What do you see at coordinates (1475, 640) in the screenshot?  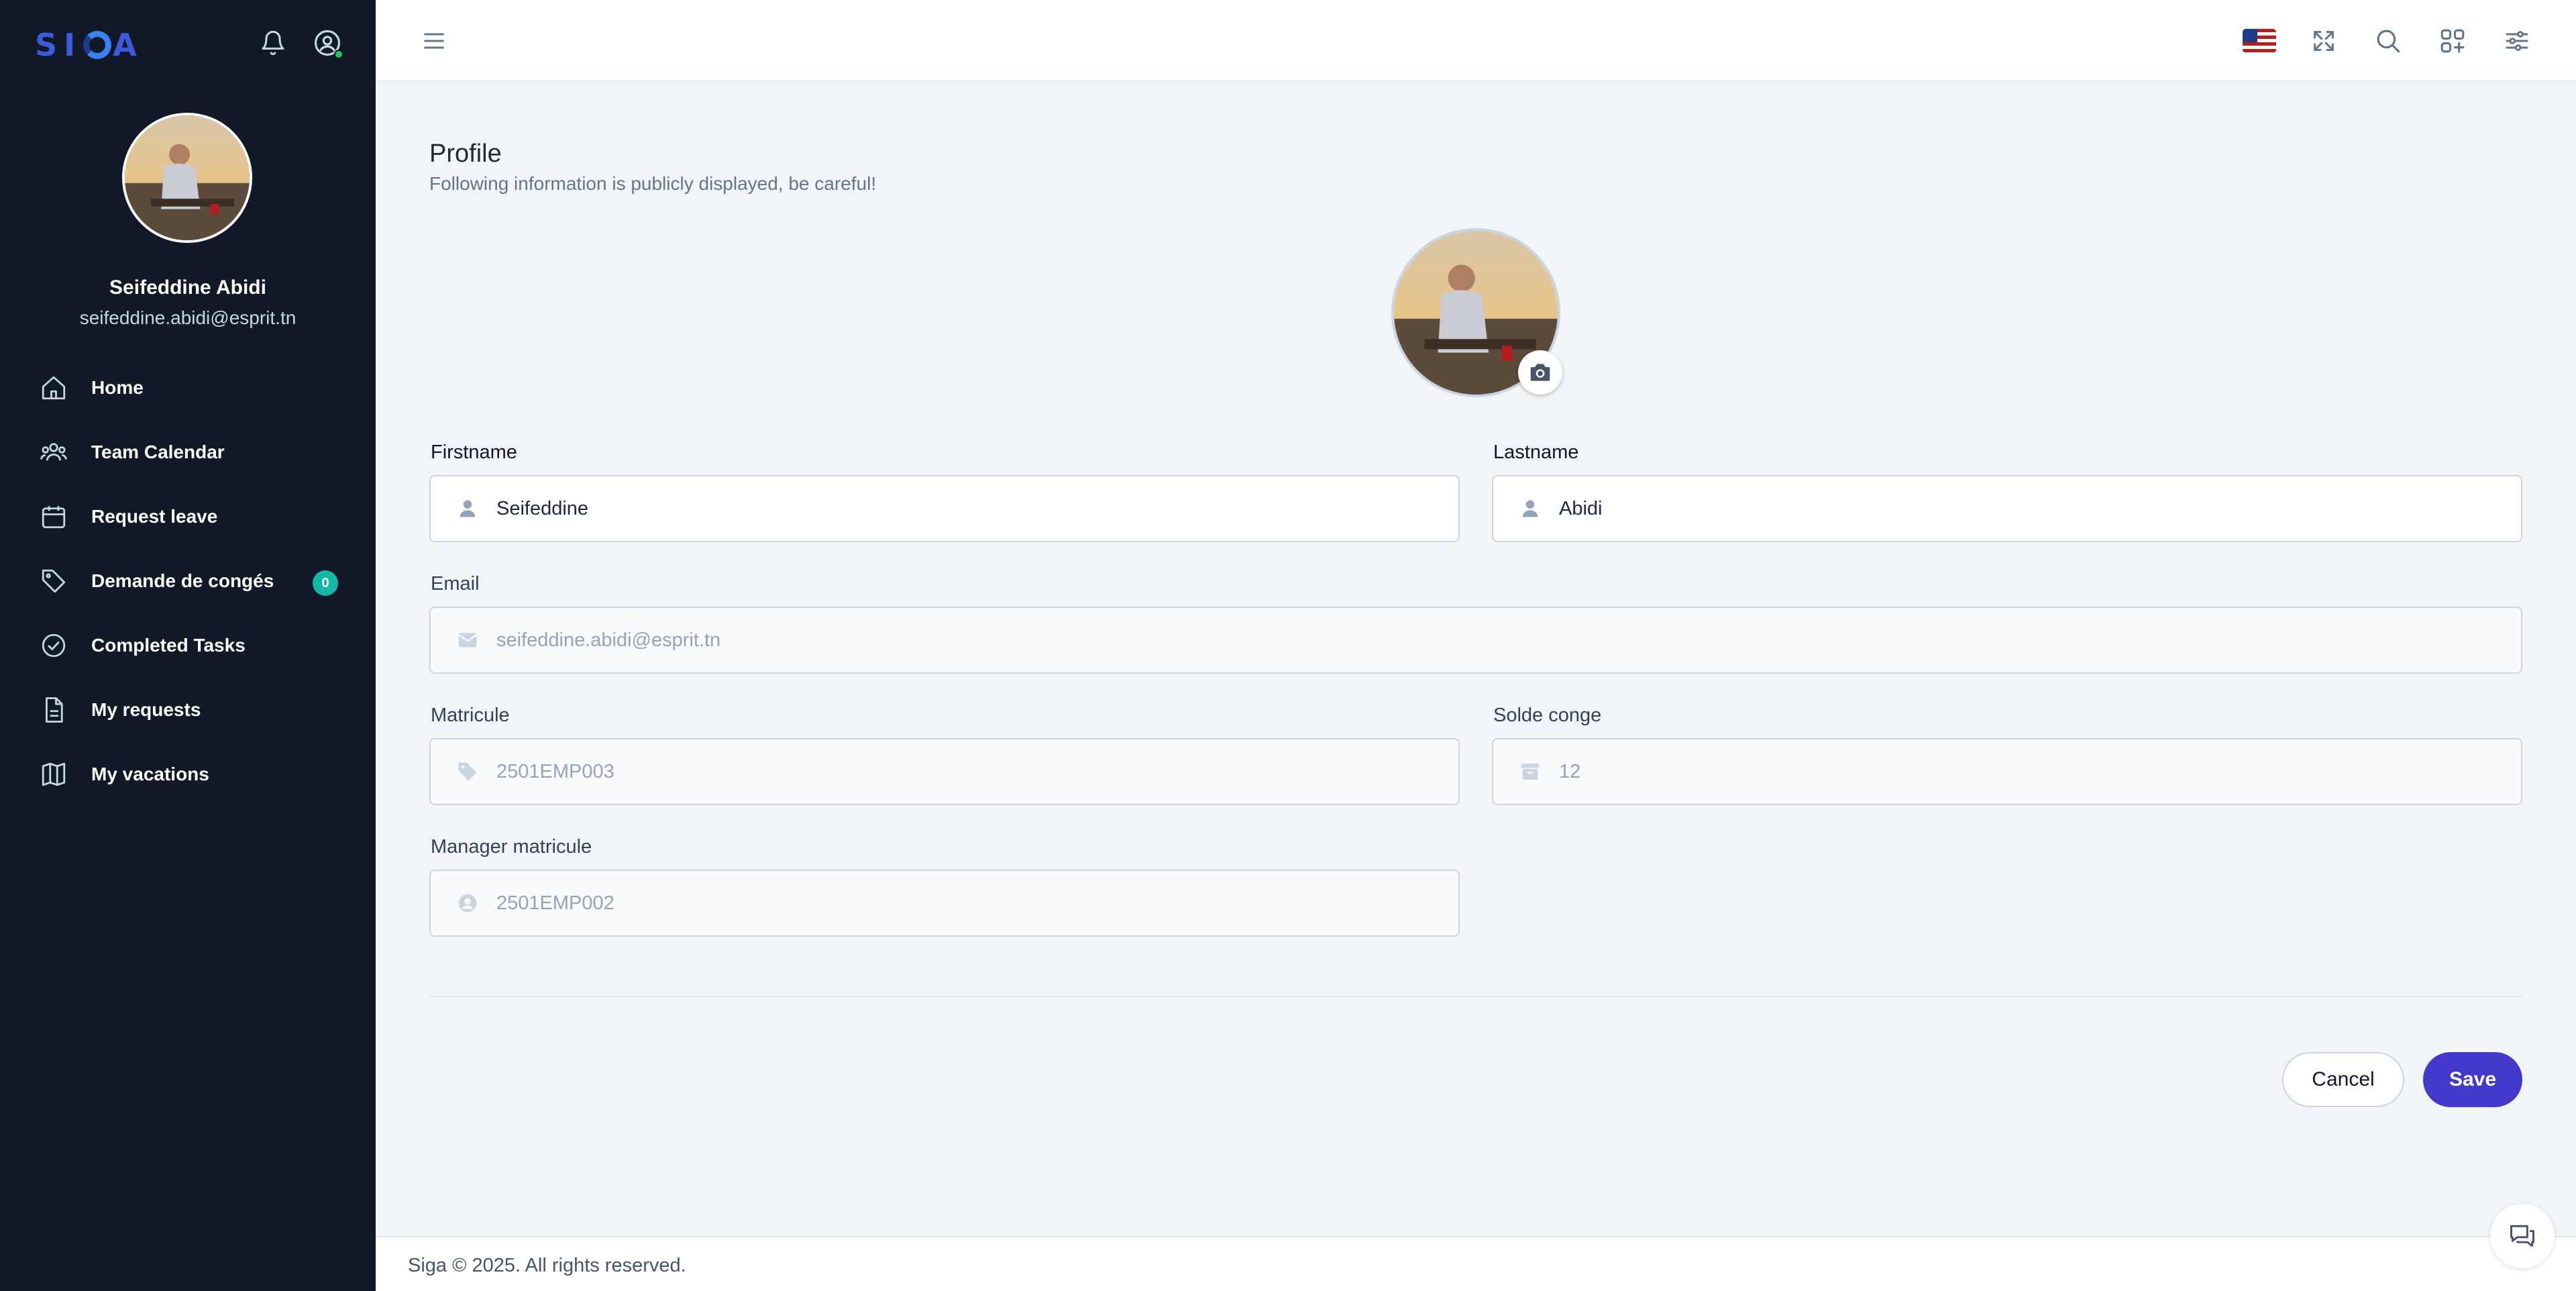 I see `email-field: seifeddine.abidi@esprit.tn` at bounding box center [1475, 640].